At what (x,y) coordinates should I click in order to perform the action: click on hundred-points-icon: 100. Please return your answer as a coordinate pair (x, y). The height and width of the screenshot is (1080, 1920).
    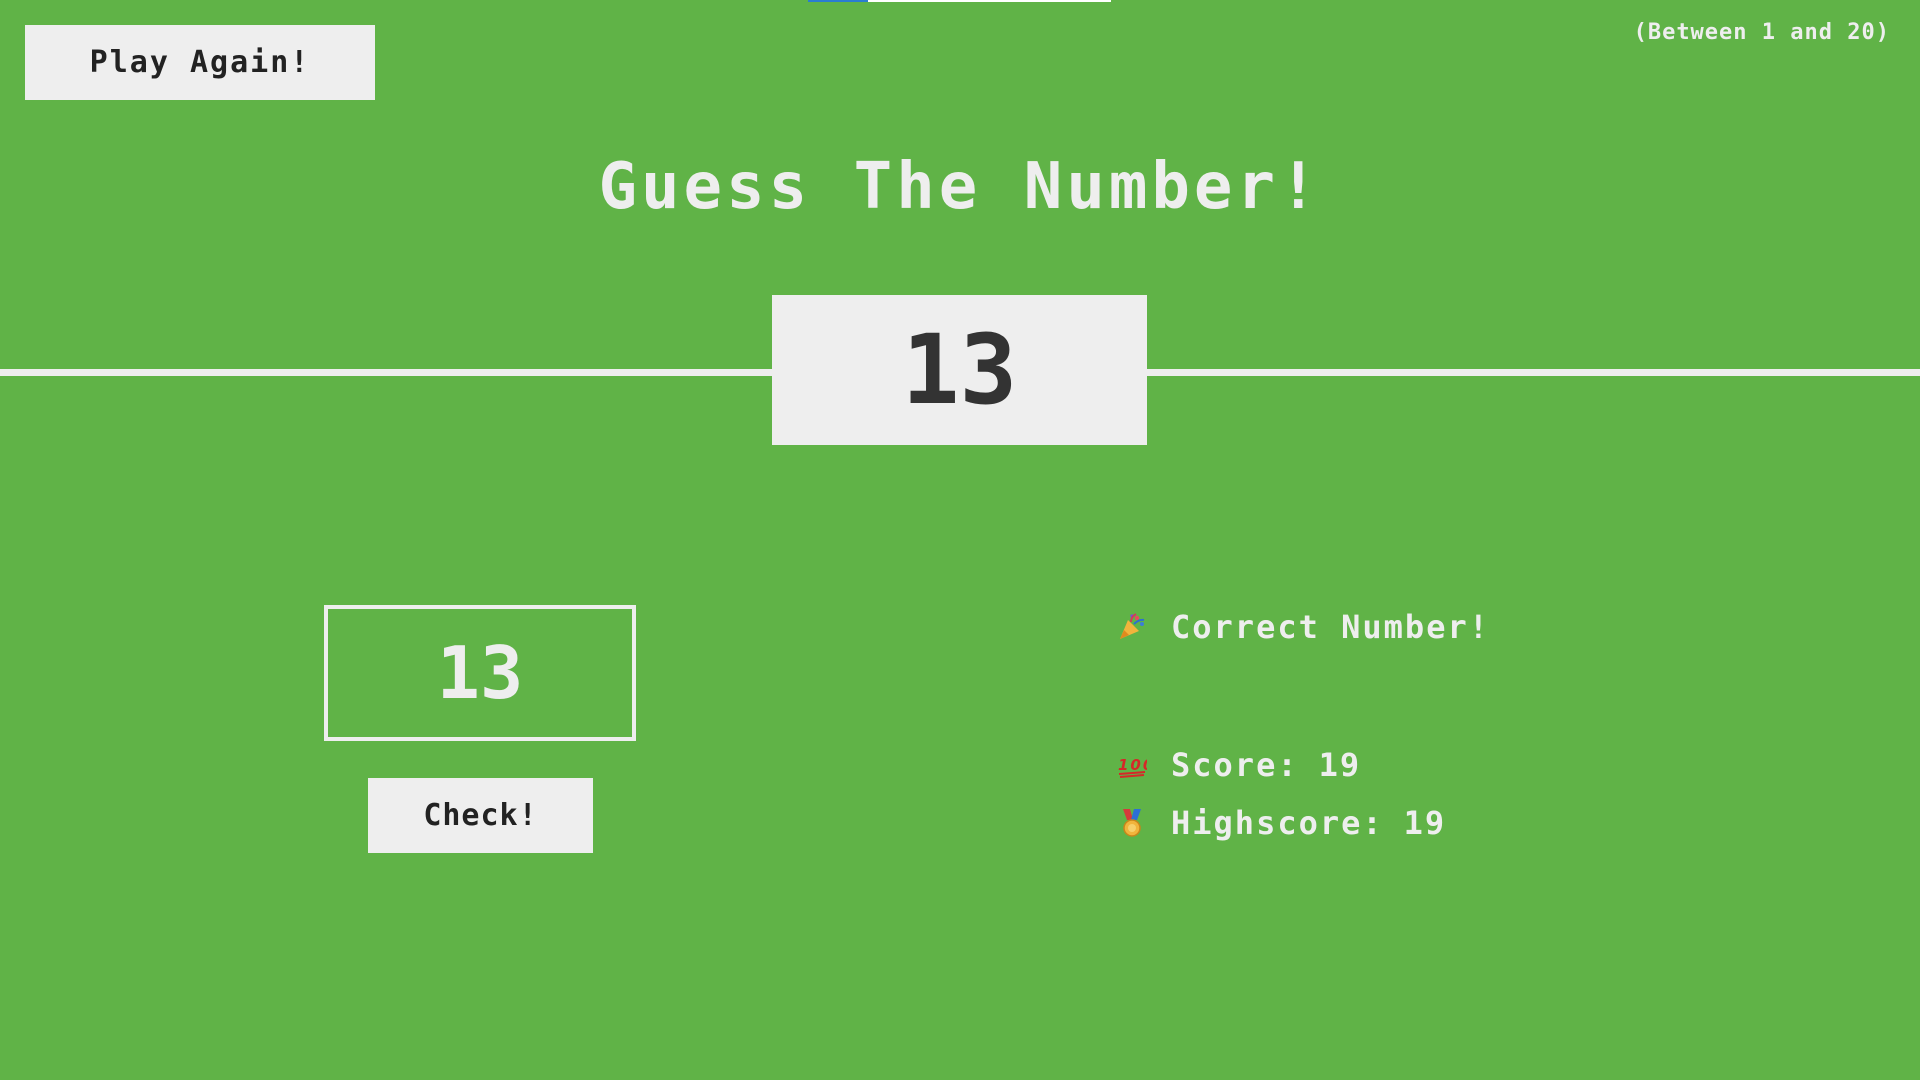
    Looking at the image, I should click on (1132, 765).